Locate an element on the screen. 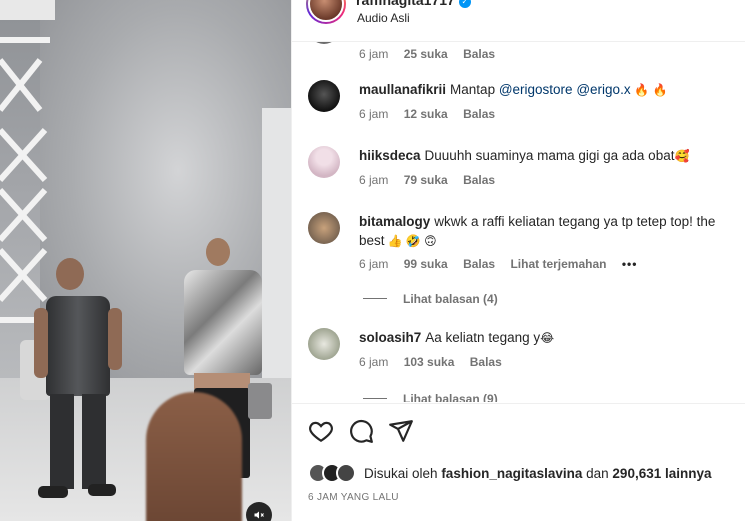 The width and height of the screenshot is (745, 521). heart-icon is located at coordinates (321, 431).